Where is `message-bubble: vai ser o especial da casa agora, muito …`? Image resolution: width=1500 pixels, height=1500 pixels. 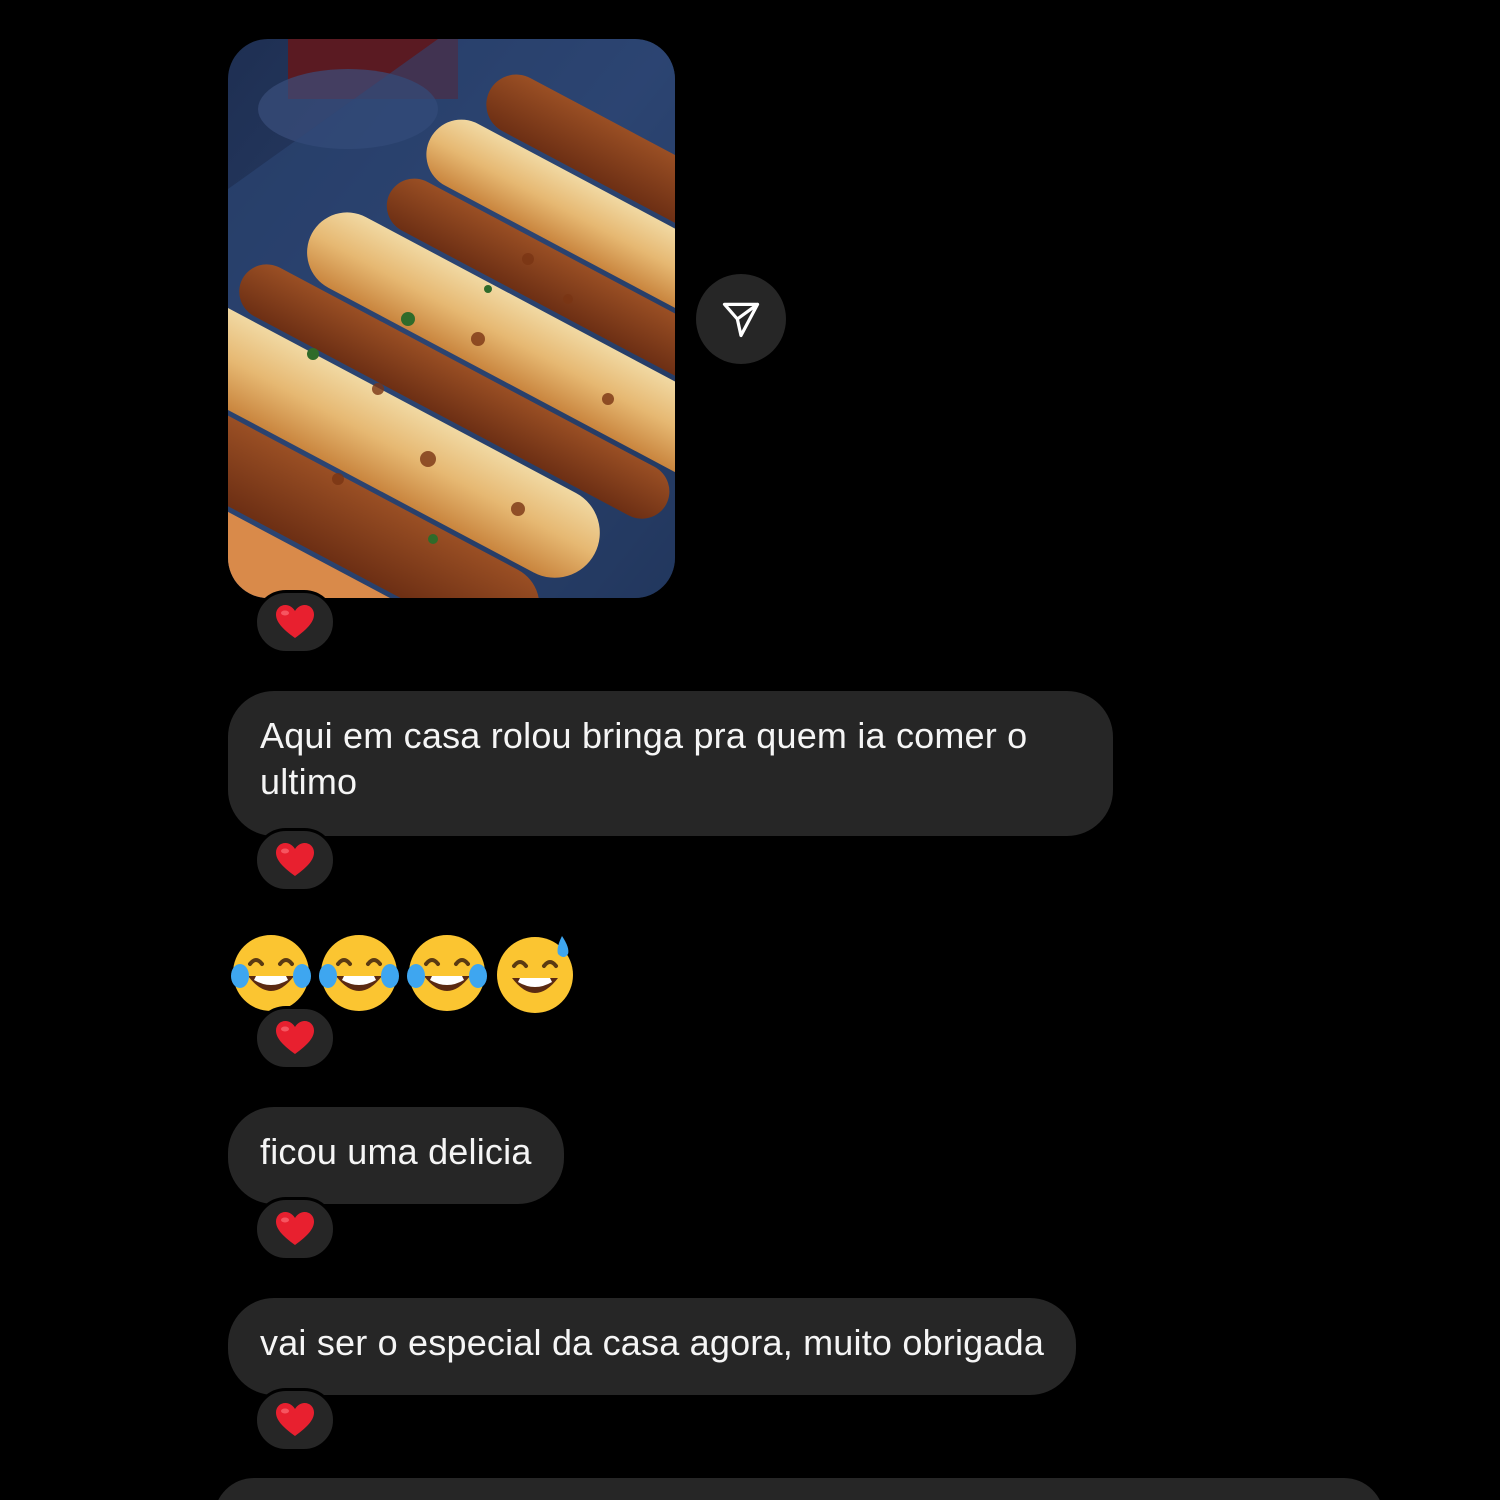 message-bubble: vai ser o especial da casa agora, muito … is located at coordinates (652, 1346).